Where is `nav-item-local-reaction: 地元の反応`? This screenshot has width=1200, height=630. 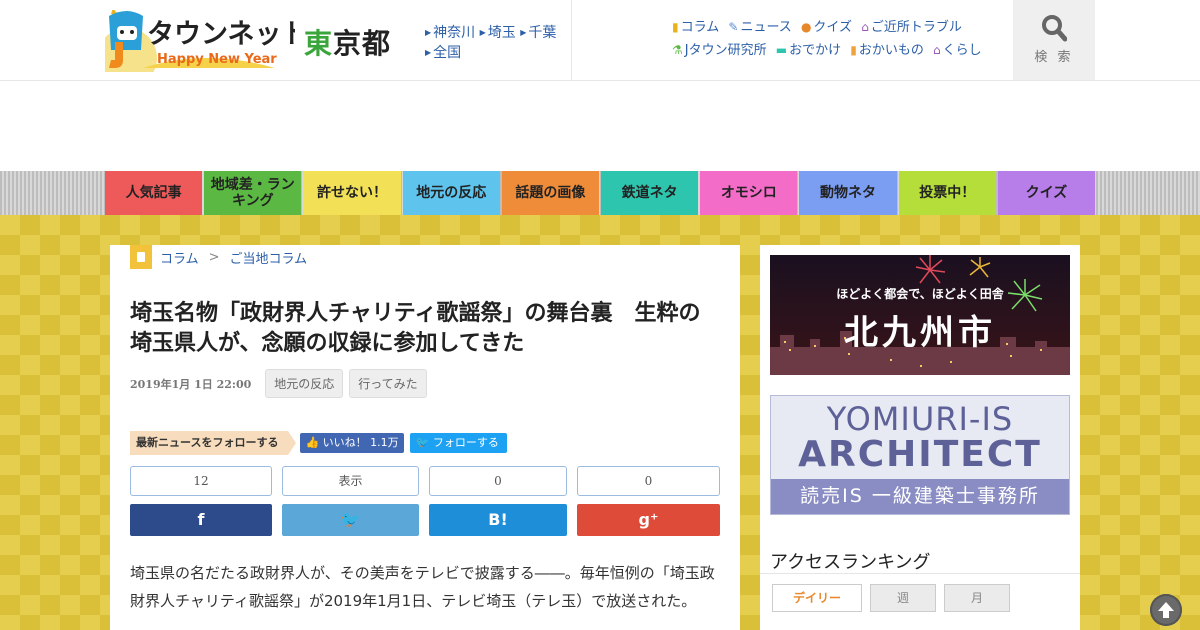 nav-item-local-reaction: 地元の反応 is located at coordinates (451, 193).